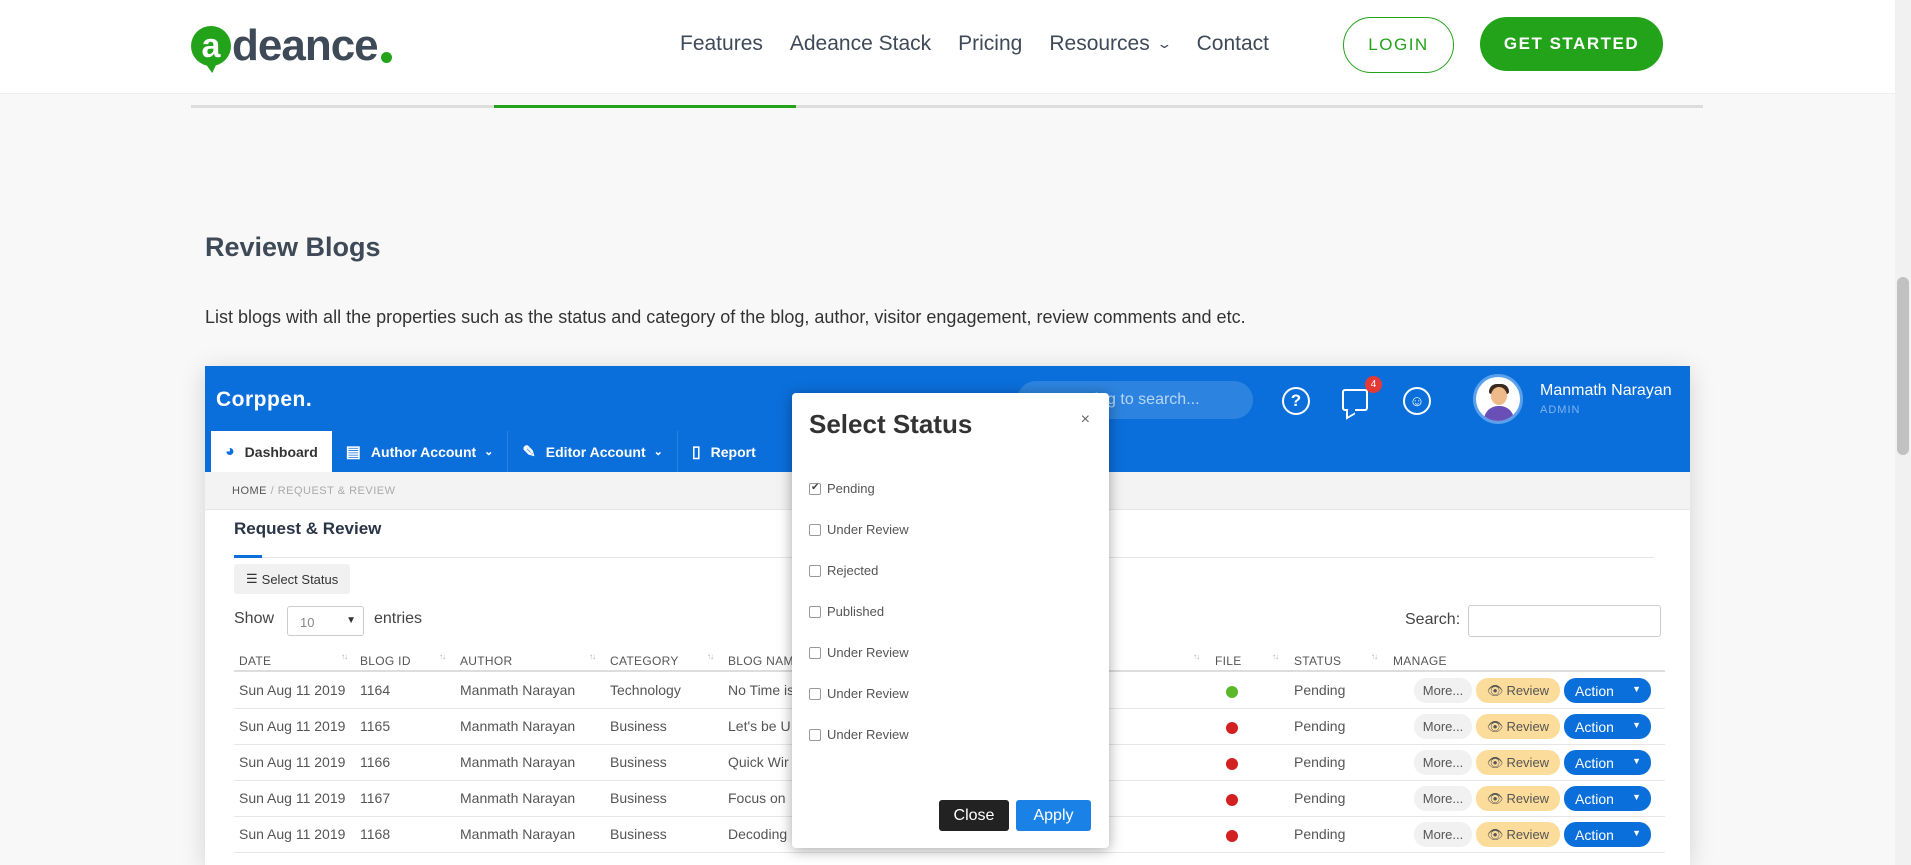 Image resolution: width=1911 pixels, height=865 pixels. Describe the element at coordinates (1433, 619) in the screenshot. I see `table-search-label: Search:` at that location.